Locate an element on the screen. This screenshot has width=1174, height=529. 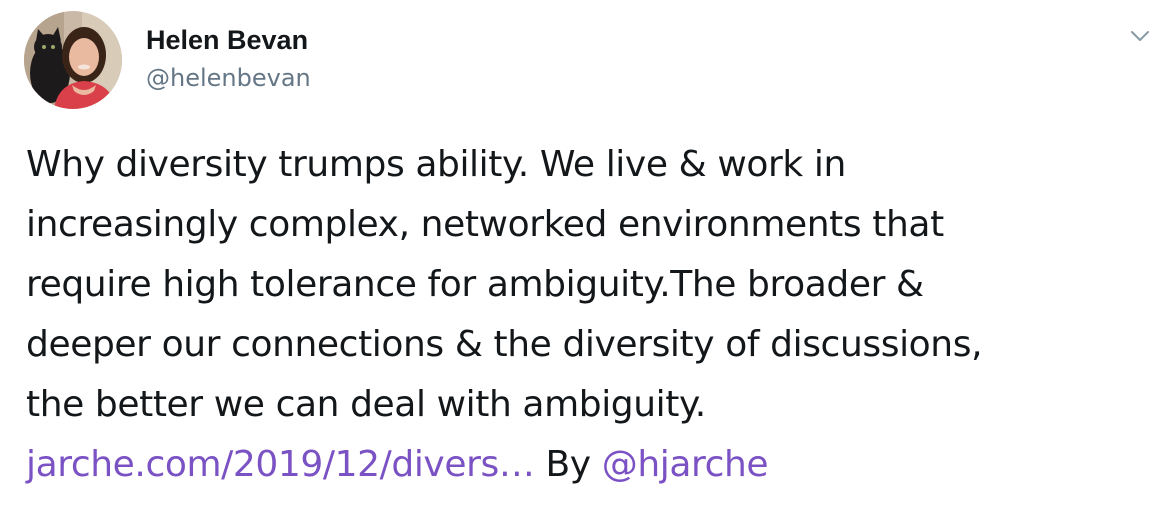
tweet-link-line: jarche.com/2019/12/divers… By @hjarche is located at coordinates (591, 465).